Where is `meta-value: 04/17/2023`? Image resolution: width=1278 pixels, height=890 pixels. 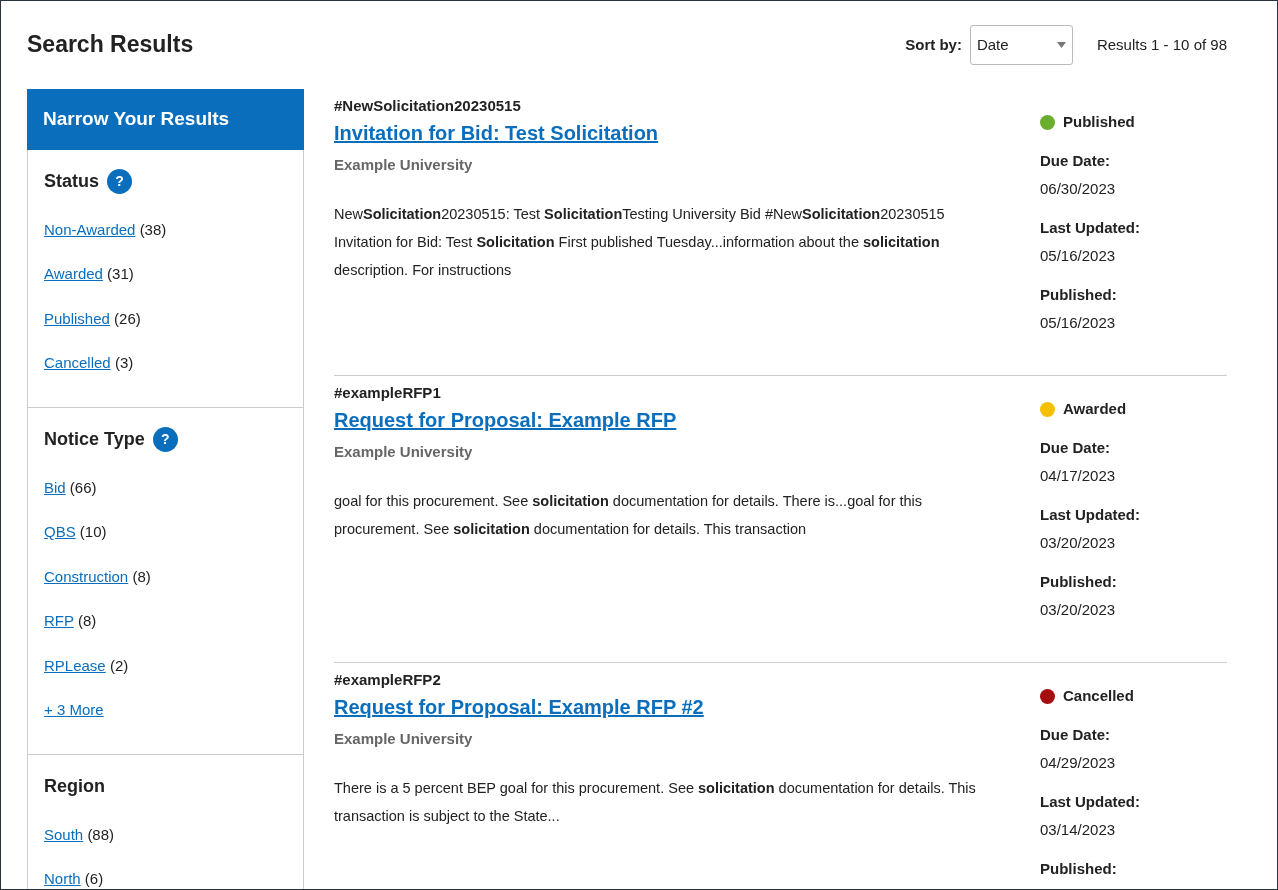
meta-value: 04/17/2023 is located at coordinates (1078, 476).